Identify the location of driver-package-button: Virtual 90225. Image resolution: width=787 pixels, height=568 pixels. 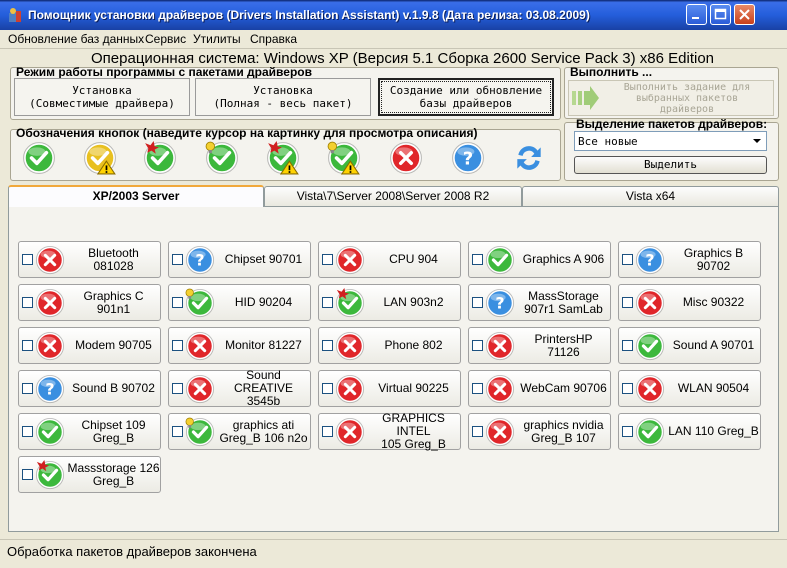
(389, 388).